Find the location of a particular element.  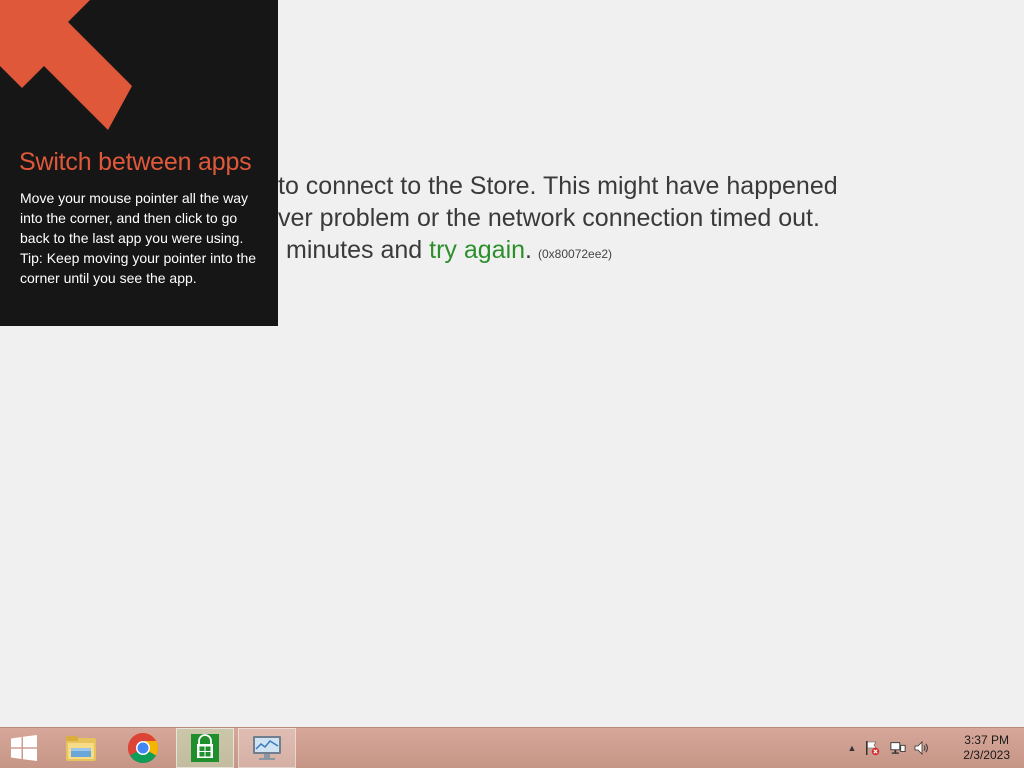

error-line-3: minutes and try again. (0x80072ee2) is located at coordinates (642, 252).